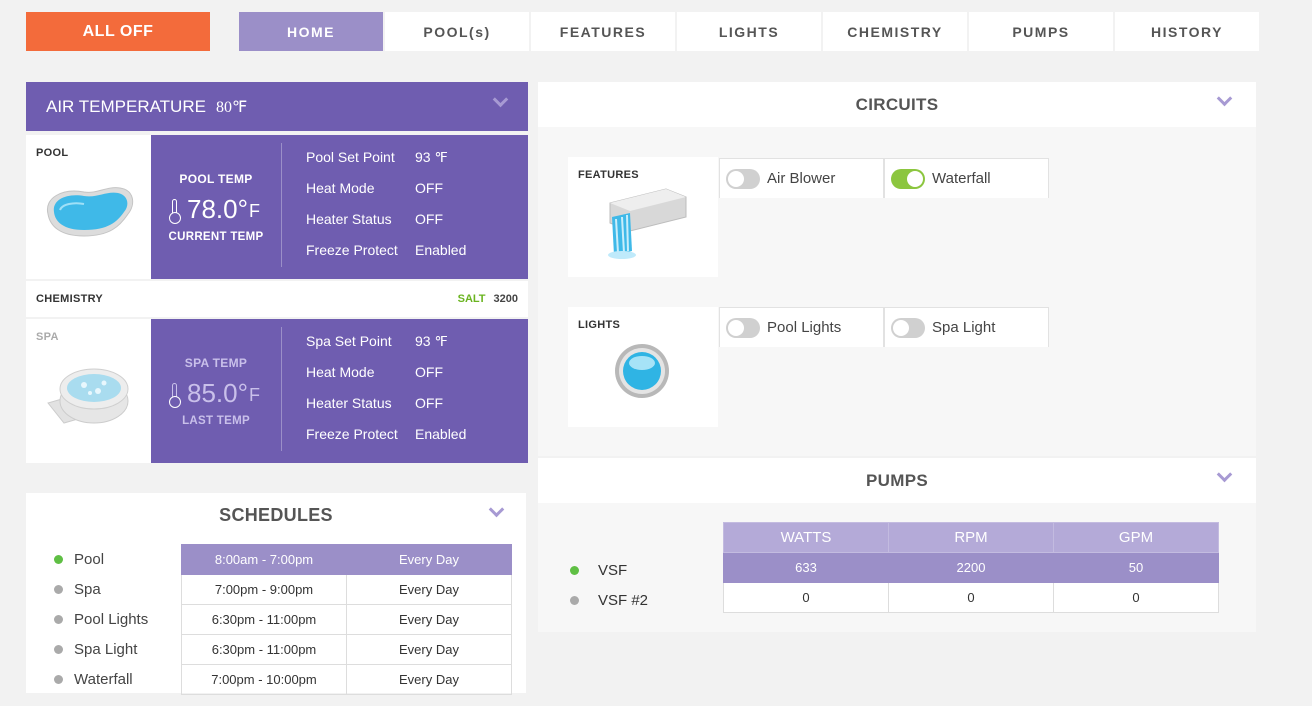 This screenshot has width=1312, height=706. I want to click on tab-lights: LIGHTS, so click(749, 31).